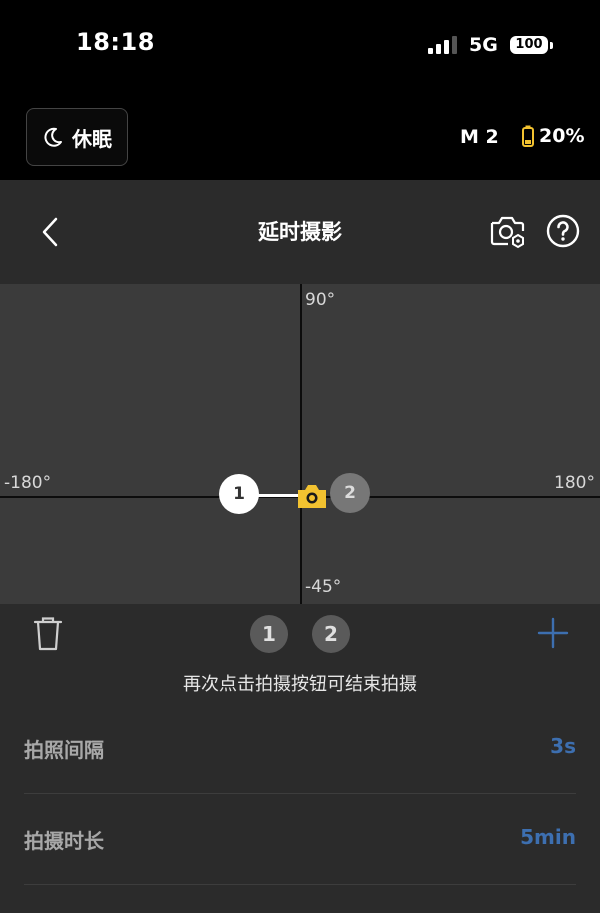  What do you see at coordinates (115, 42) in the screenshot?
I see `status-time: 18:18` at bounding box center [115, 42].